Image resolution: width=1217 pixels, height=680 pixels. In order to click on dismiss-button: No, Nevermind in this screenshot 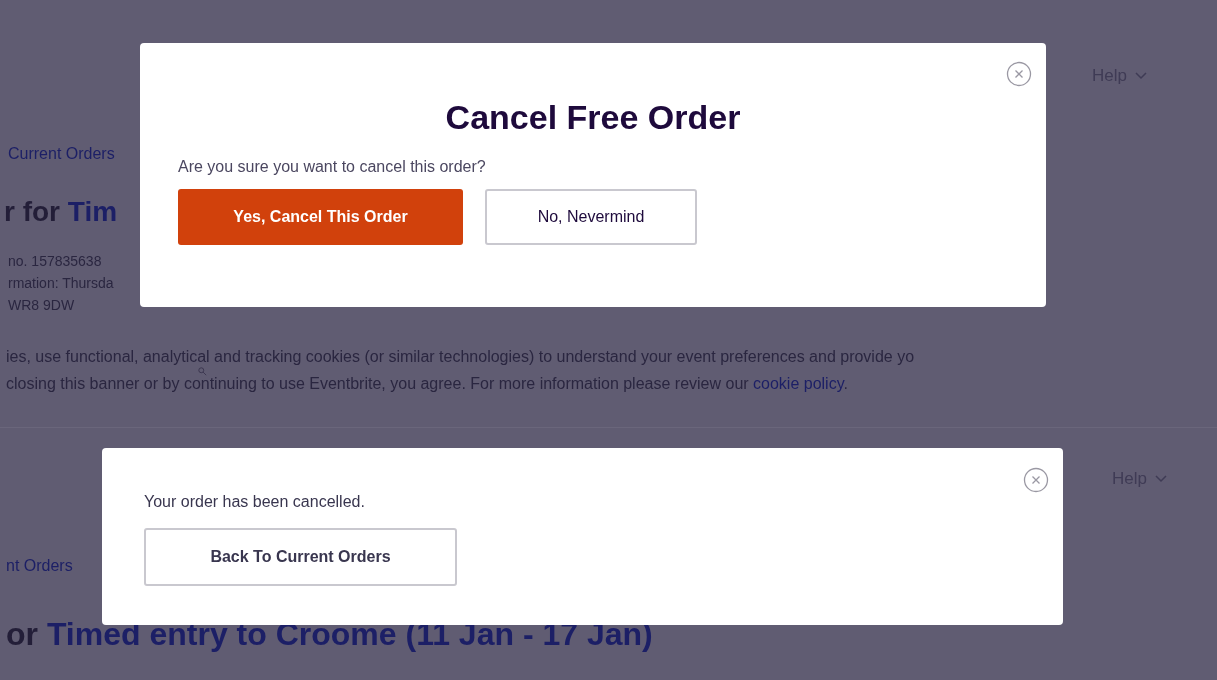, I will do `click(591, 217)`.